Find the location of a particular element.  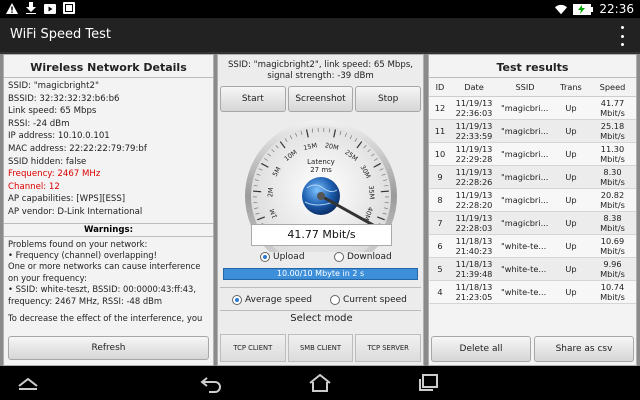

smb-client-button: SMB CLIENT is located at coordinates (320, 348).